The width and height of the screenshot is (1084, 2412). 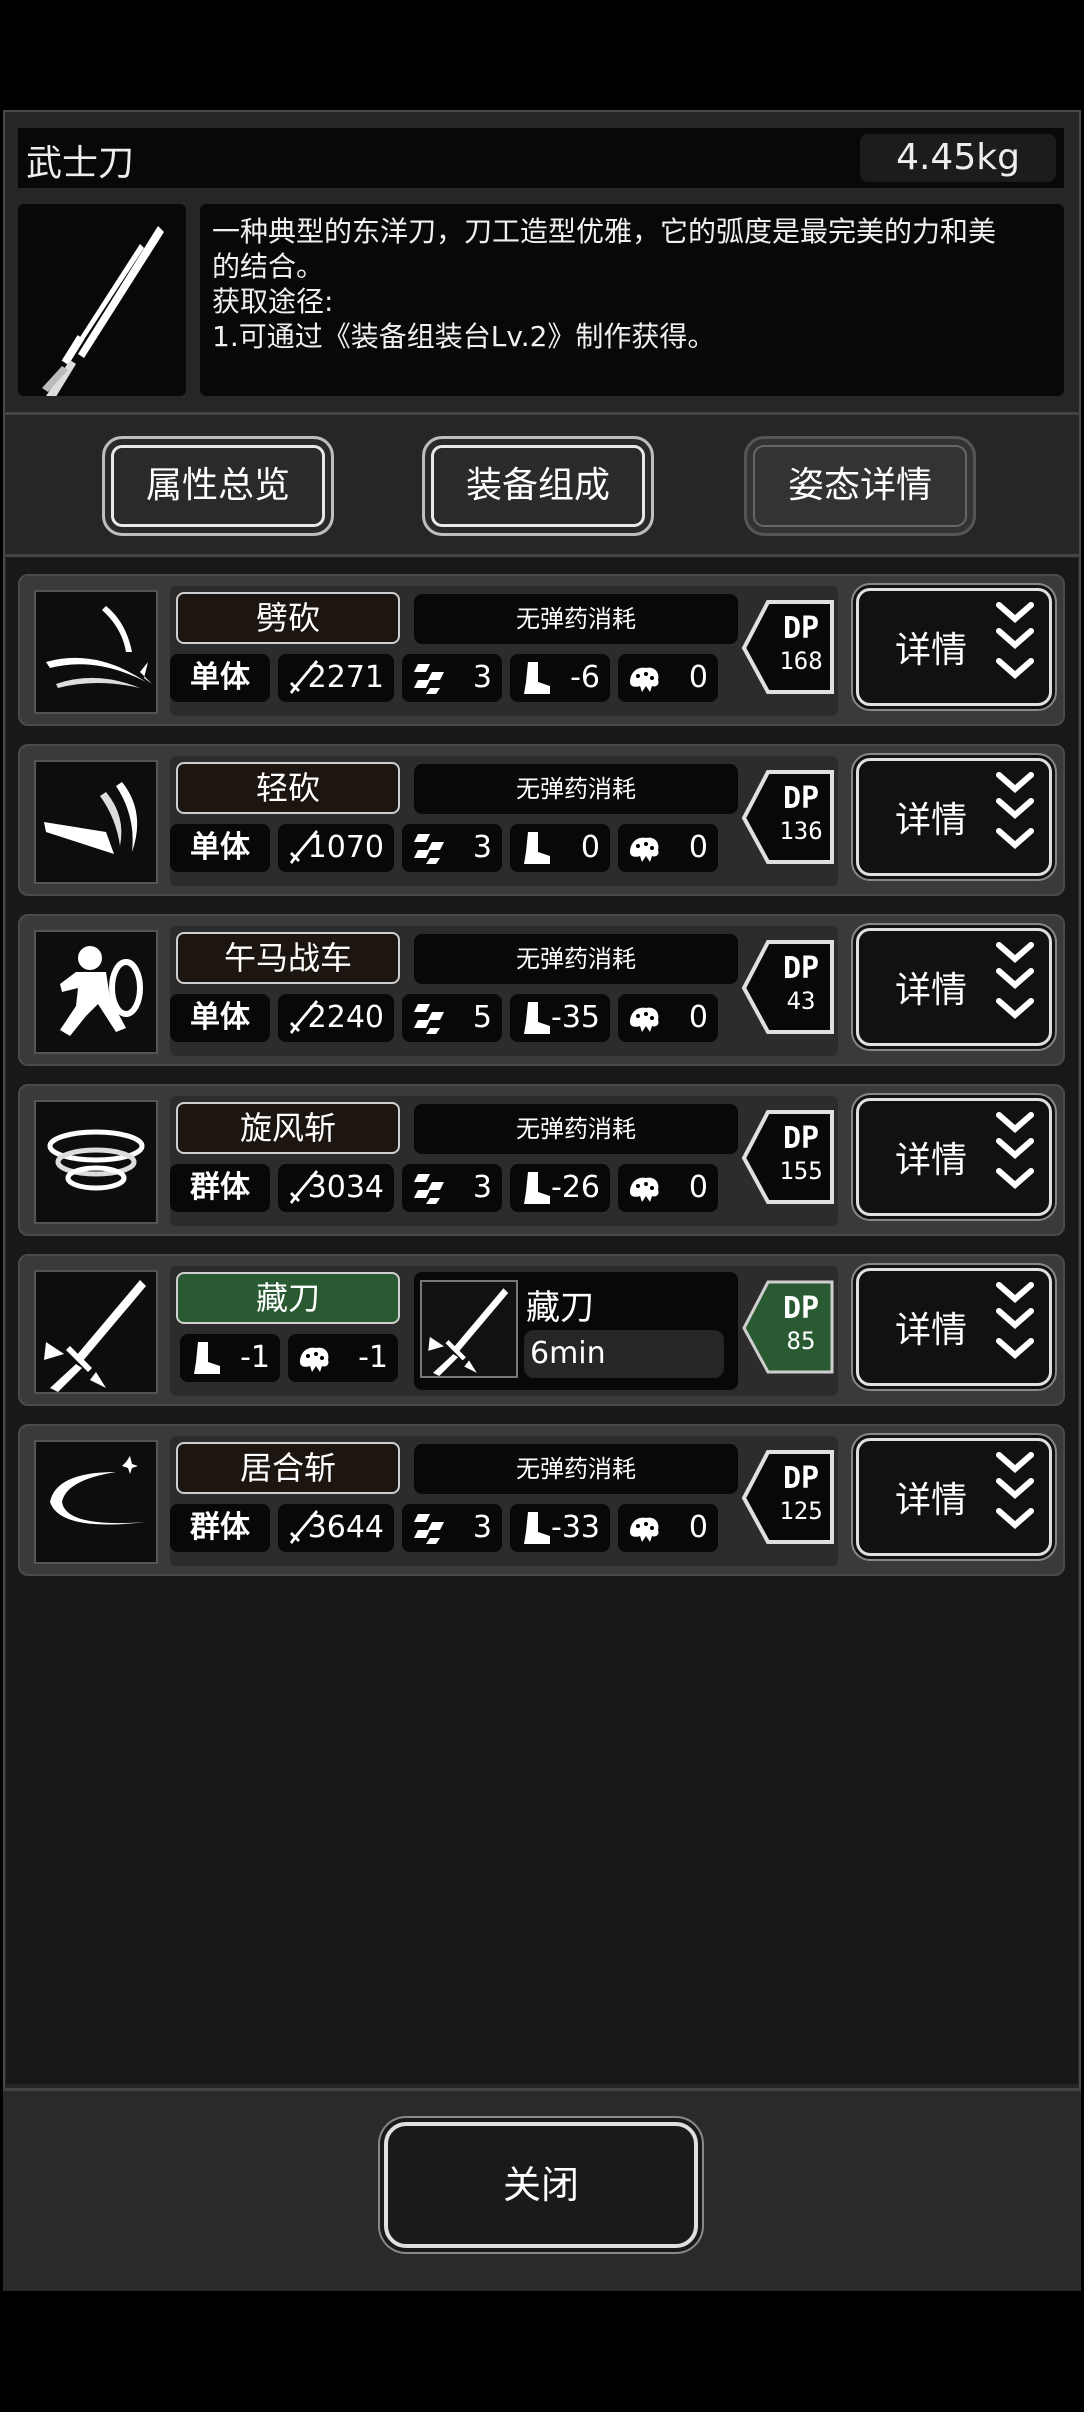 I want to click on skill-name: 藏刀, so click(x=288, y=1298).